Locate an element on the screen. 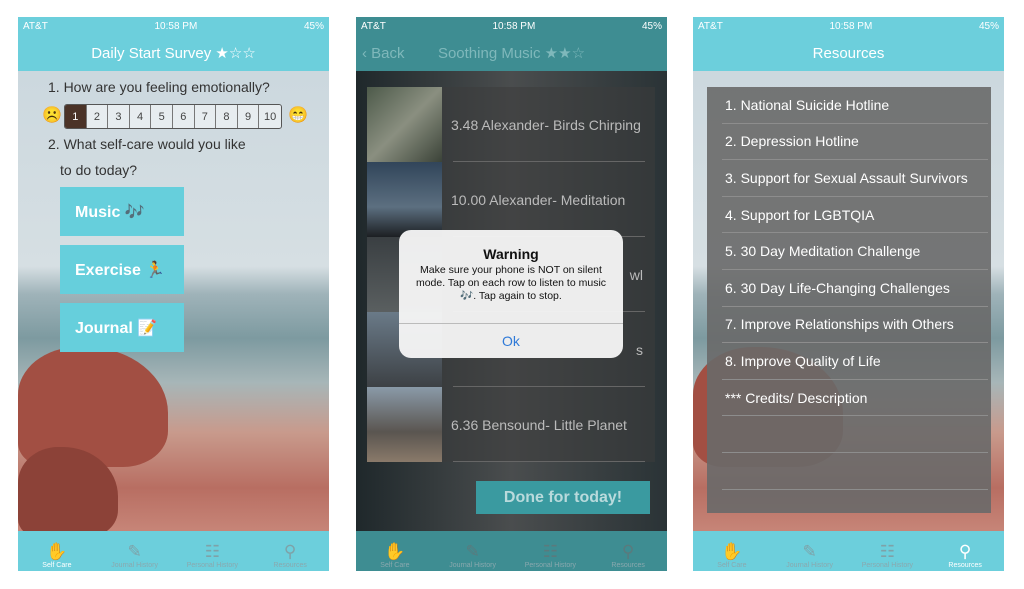 The height and width of the screenshot is (589, 1024). question-2-cont: to do today? is located at coordinates (99, 170).